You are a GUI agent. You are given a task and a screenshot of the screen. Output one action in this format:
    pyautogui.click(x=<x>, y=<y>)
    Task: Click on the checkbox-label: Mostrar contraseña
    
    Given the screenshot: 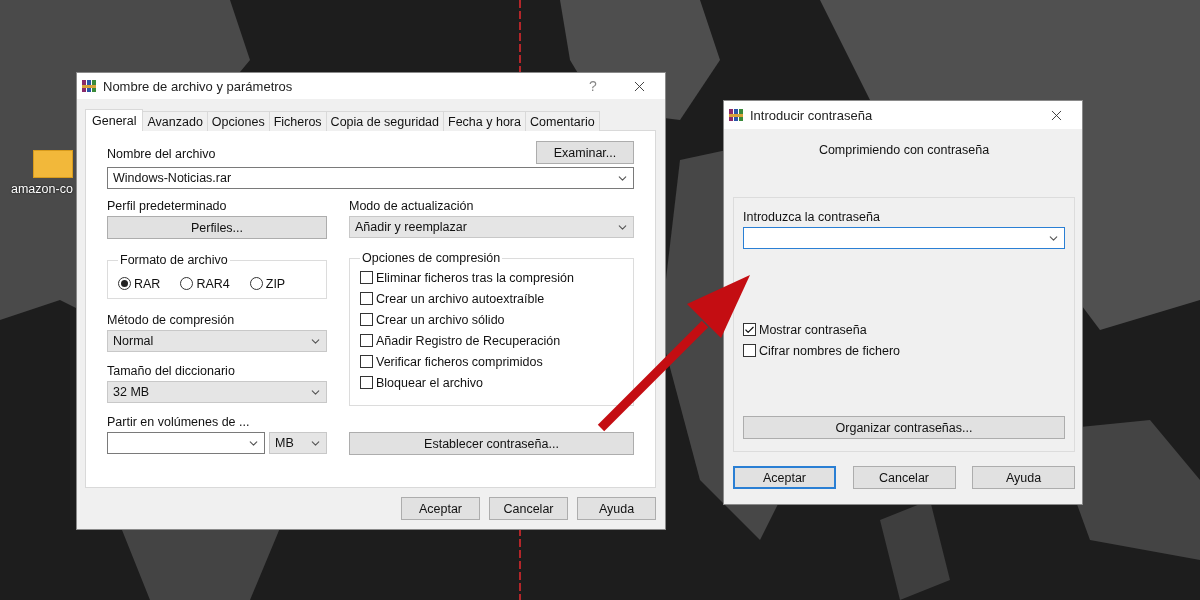 What is the action you would take?
    pyautogui.click(x=813, y=329)
    